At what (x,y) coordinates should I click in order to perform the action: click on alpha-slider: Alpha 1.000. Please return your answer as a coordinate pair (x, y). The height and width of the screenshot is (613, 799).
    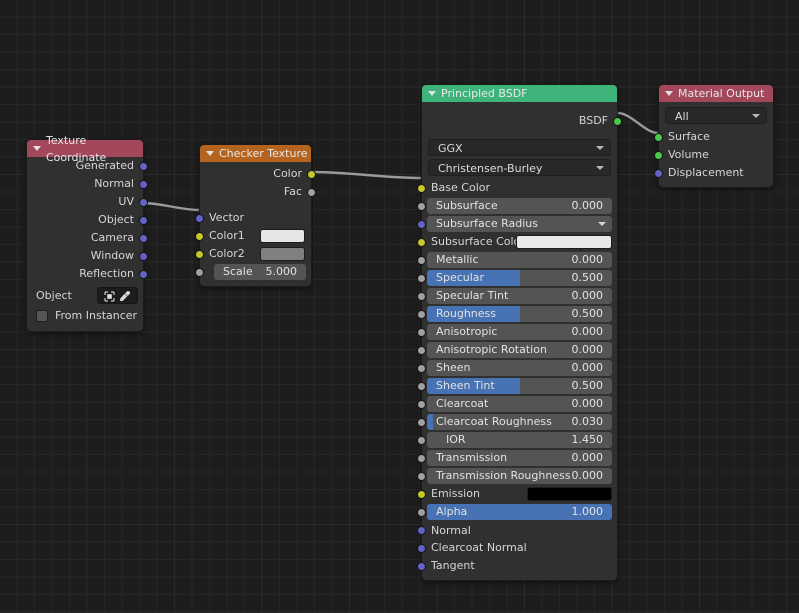
    Looking at the image, I should click on (519, 512).